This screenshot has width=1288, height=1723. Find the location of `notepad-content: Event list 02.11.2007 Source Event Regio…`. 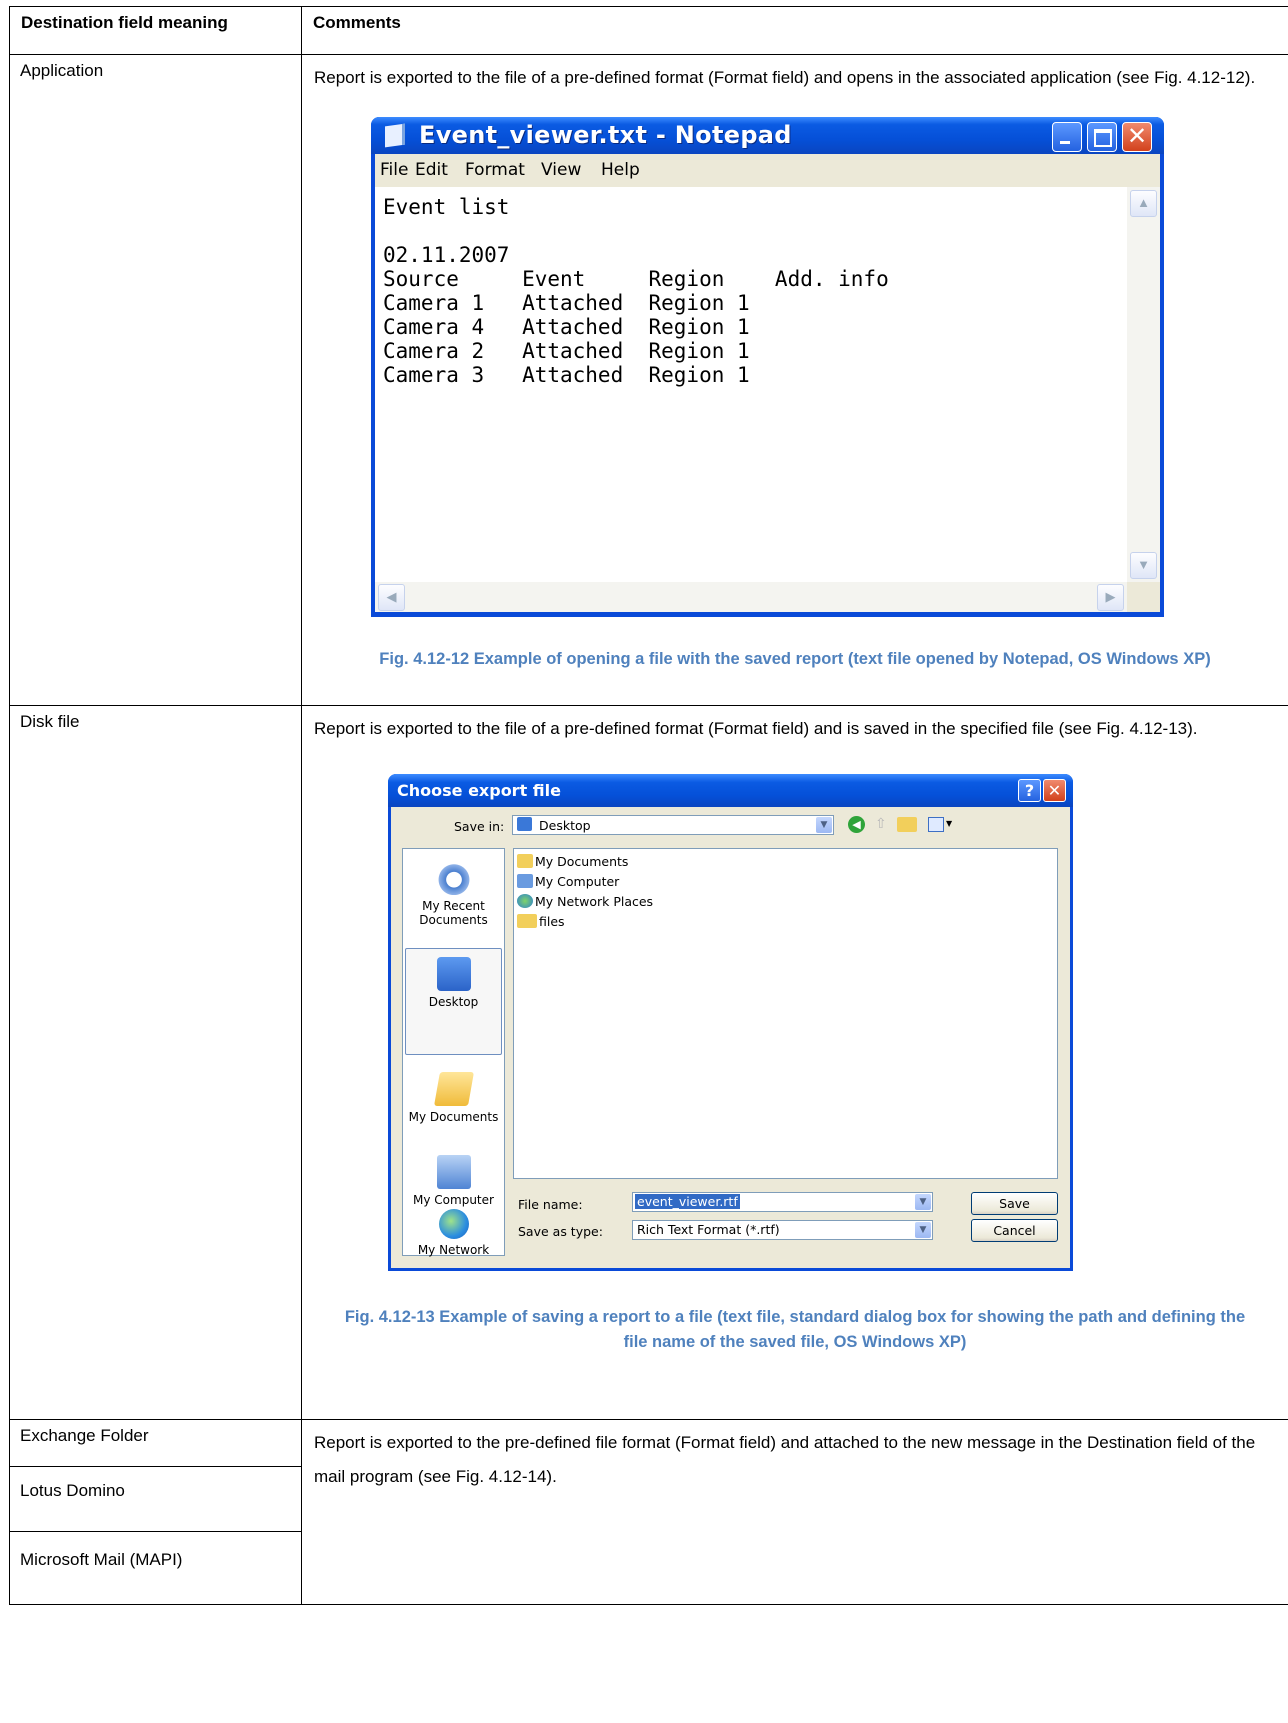

notepad-content: Event list 02.11.2007 Source Event Regio… is located at coordinates (636, 291).